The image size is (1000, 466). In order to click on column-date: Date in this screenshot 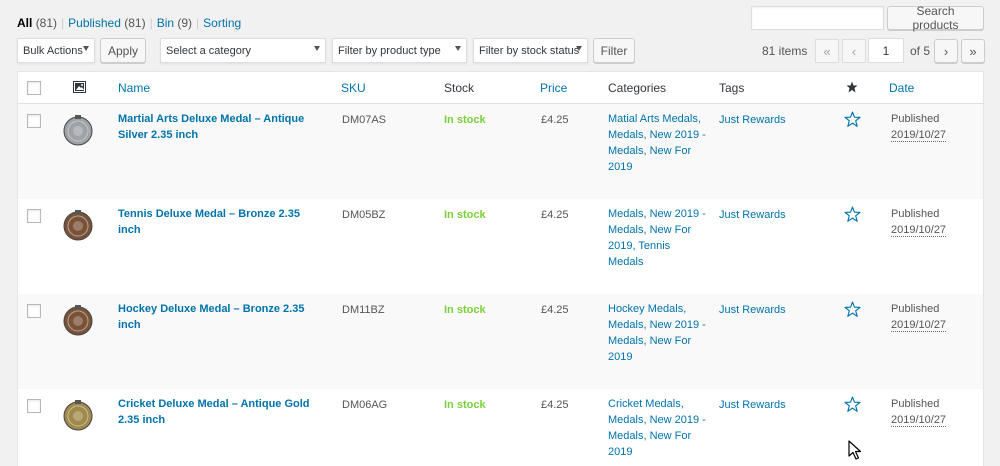, I will do `click(901, 88)`.